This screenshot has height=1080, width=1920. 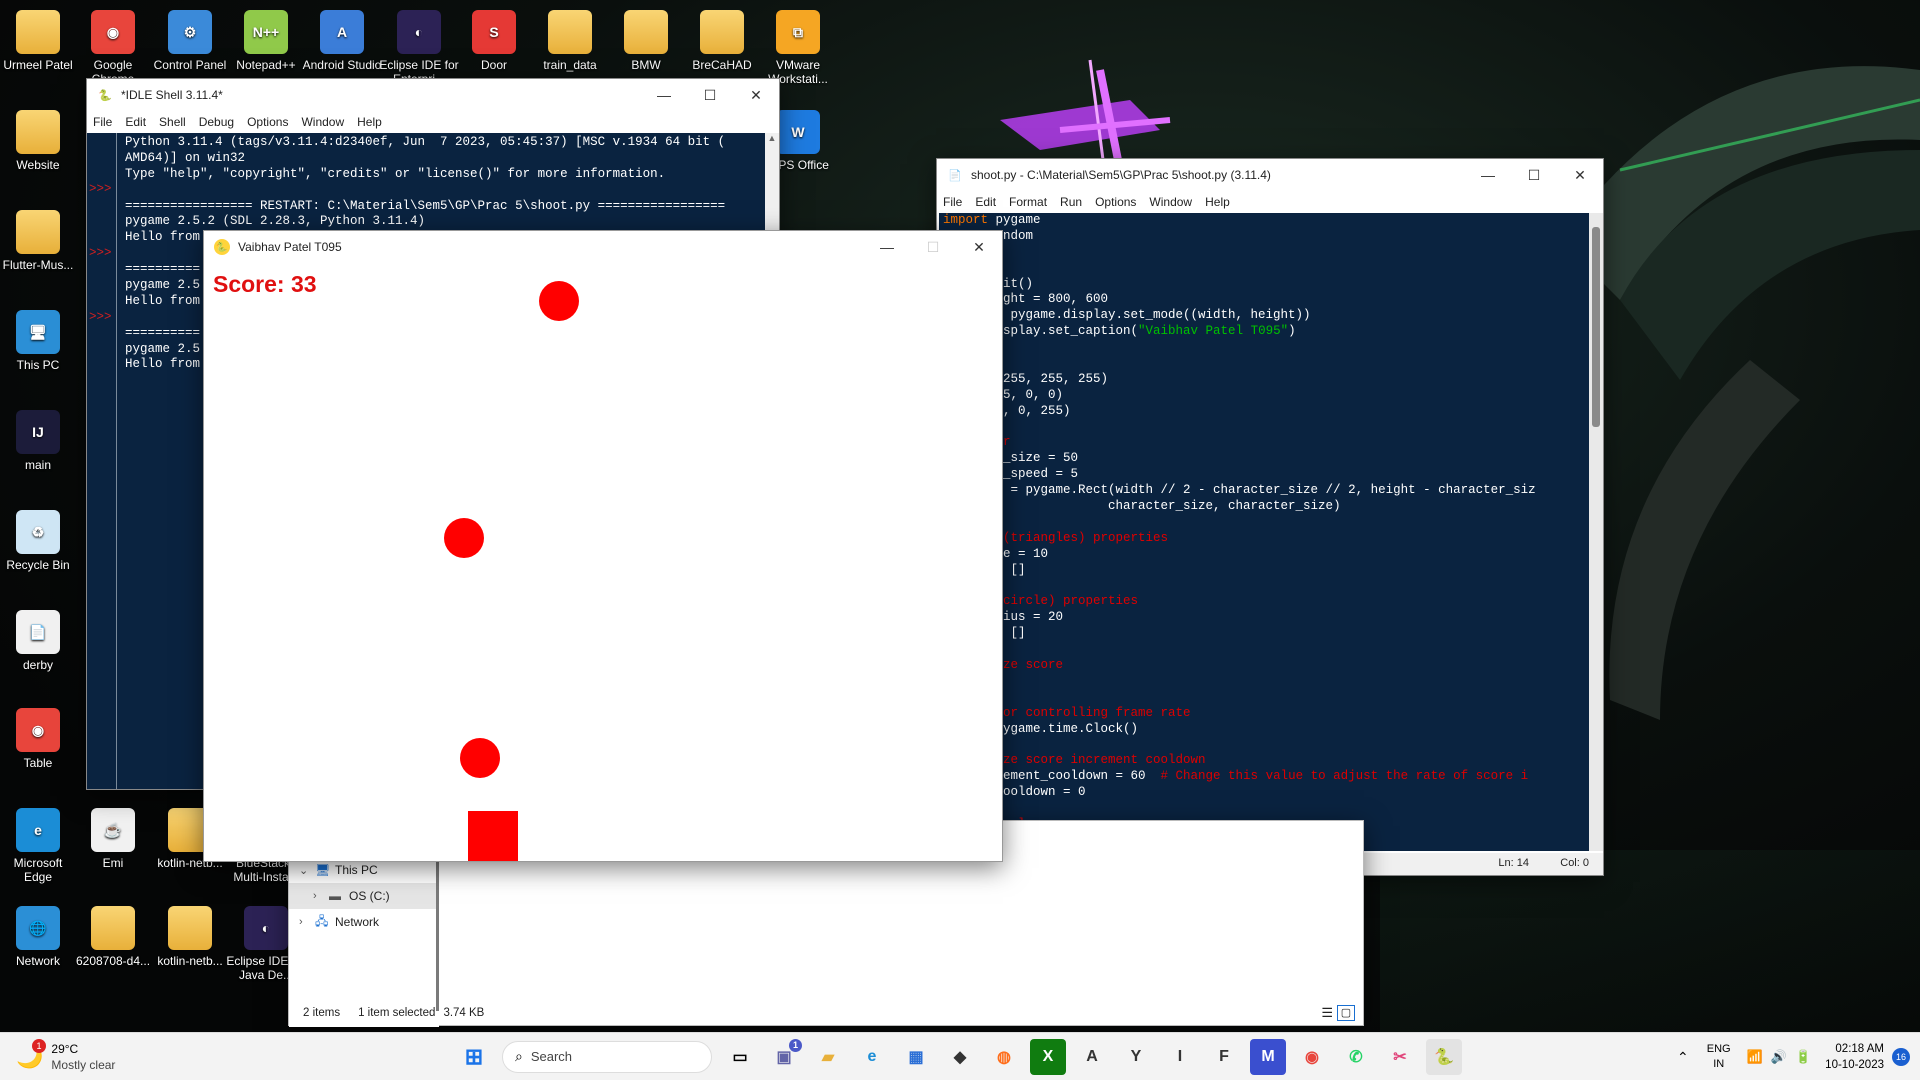 I want to click on details-view-icon: ☰, so click(x=1327, y=1013).